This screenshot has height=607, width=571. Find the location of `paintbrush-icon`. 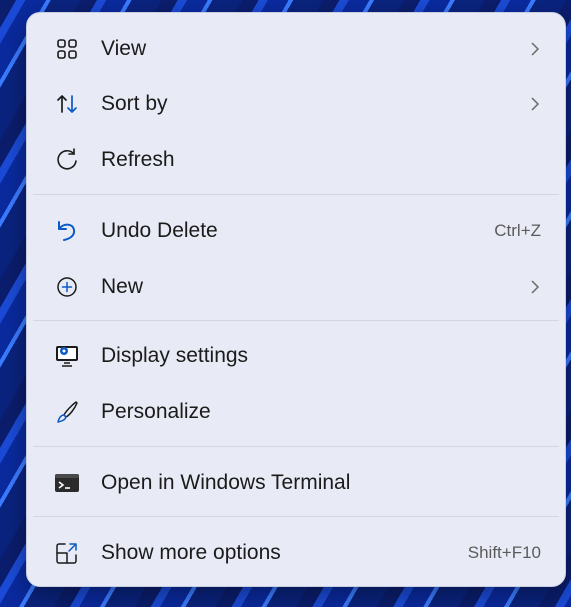

paintbrush-icon is located at coordinates (67, 412).